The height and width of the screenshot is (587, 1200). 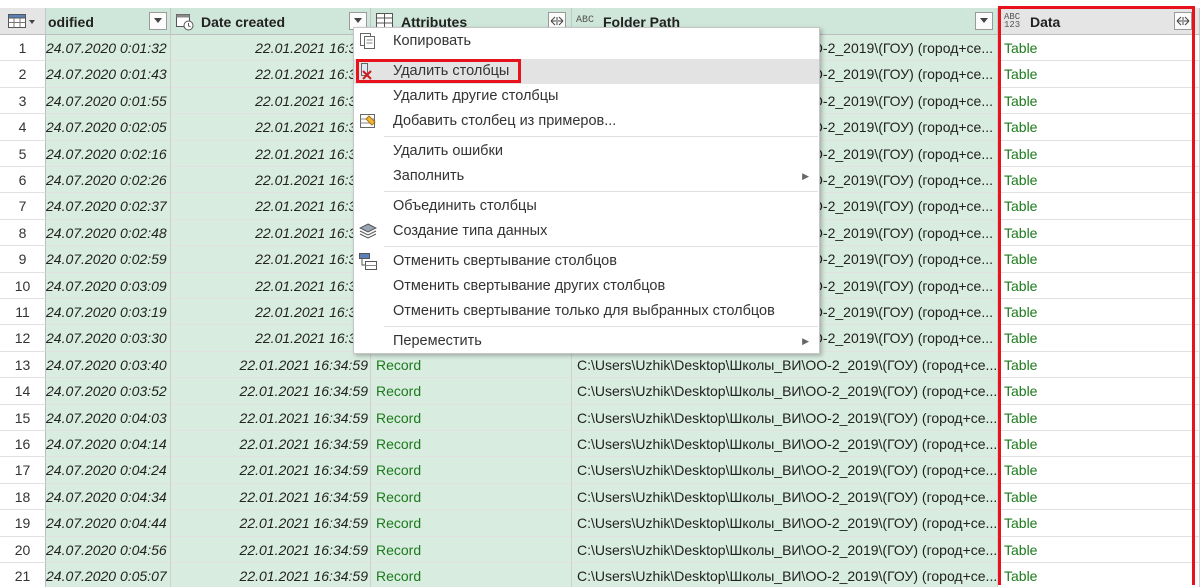 What do you see at coordinates (586, 176) in the screenshot?
I see `menu-item-fill: Заполнить ▶` at bounding box center [586, 176].